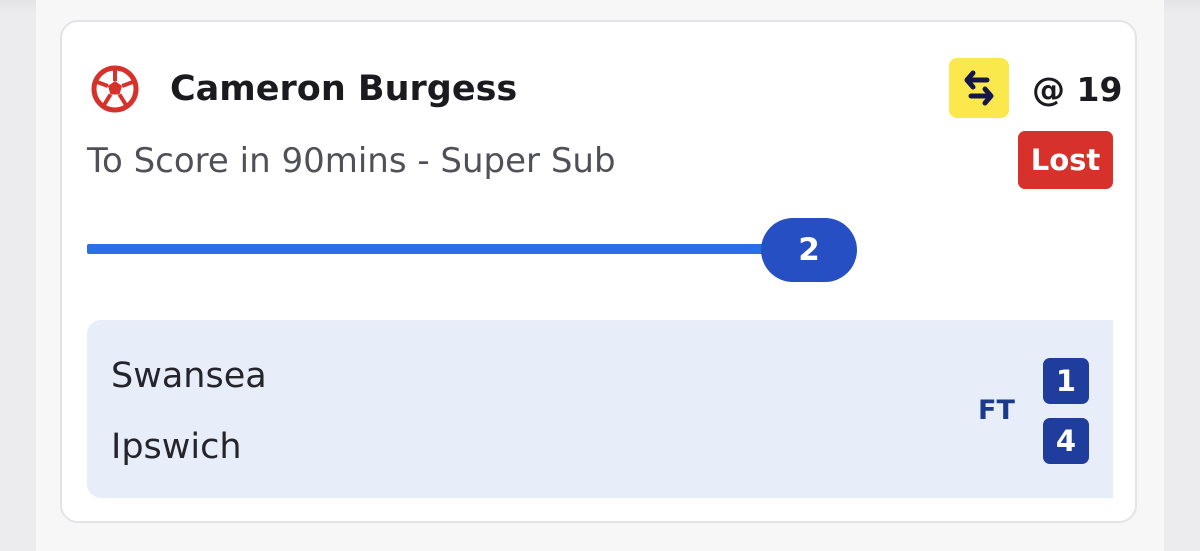  I want to click on progress-bar, so click(437, 249).